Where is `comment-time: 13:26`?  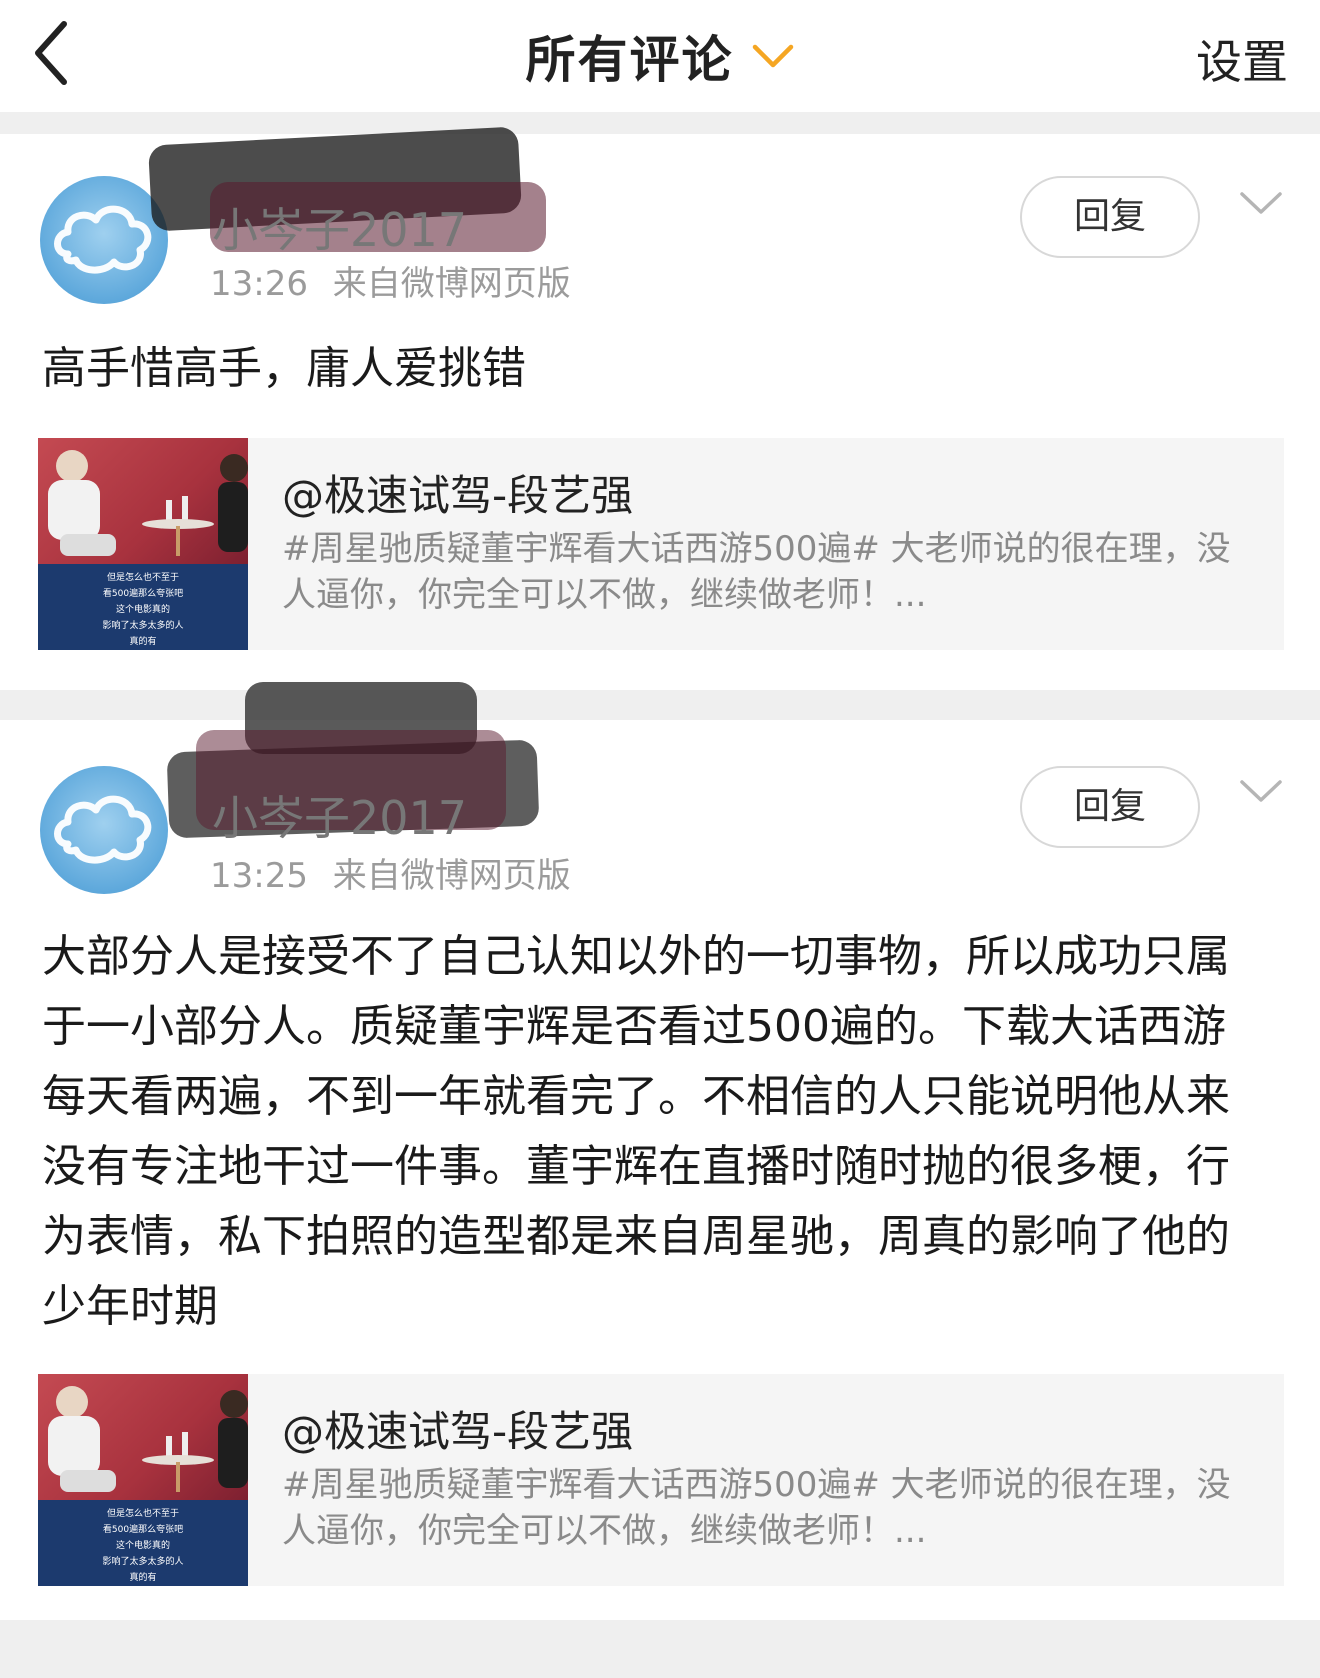
comment-time: 13:26 is located at coordinates (259, 284).